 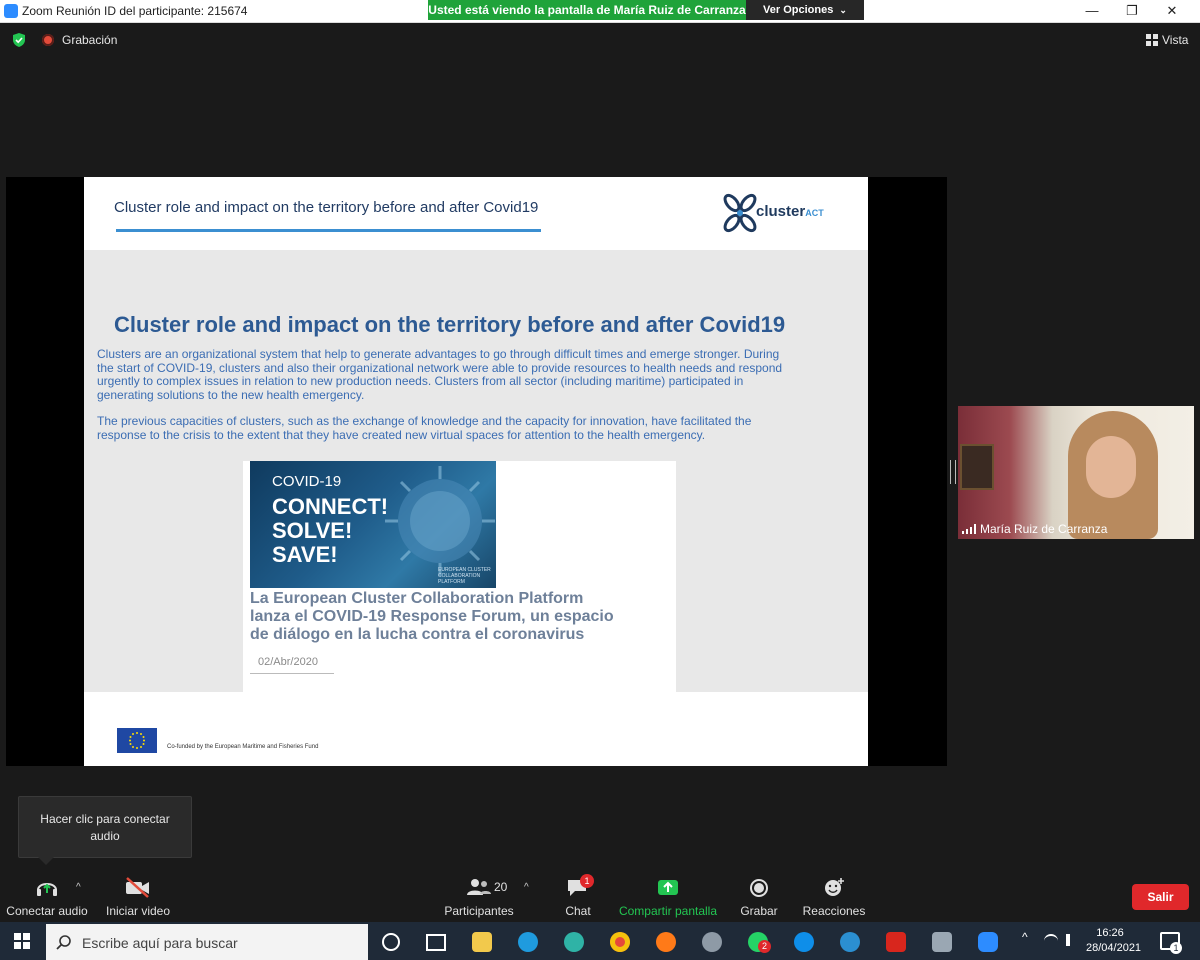 I want to click on minimize-button: —, so click(x=1092, y=11).